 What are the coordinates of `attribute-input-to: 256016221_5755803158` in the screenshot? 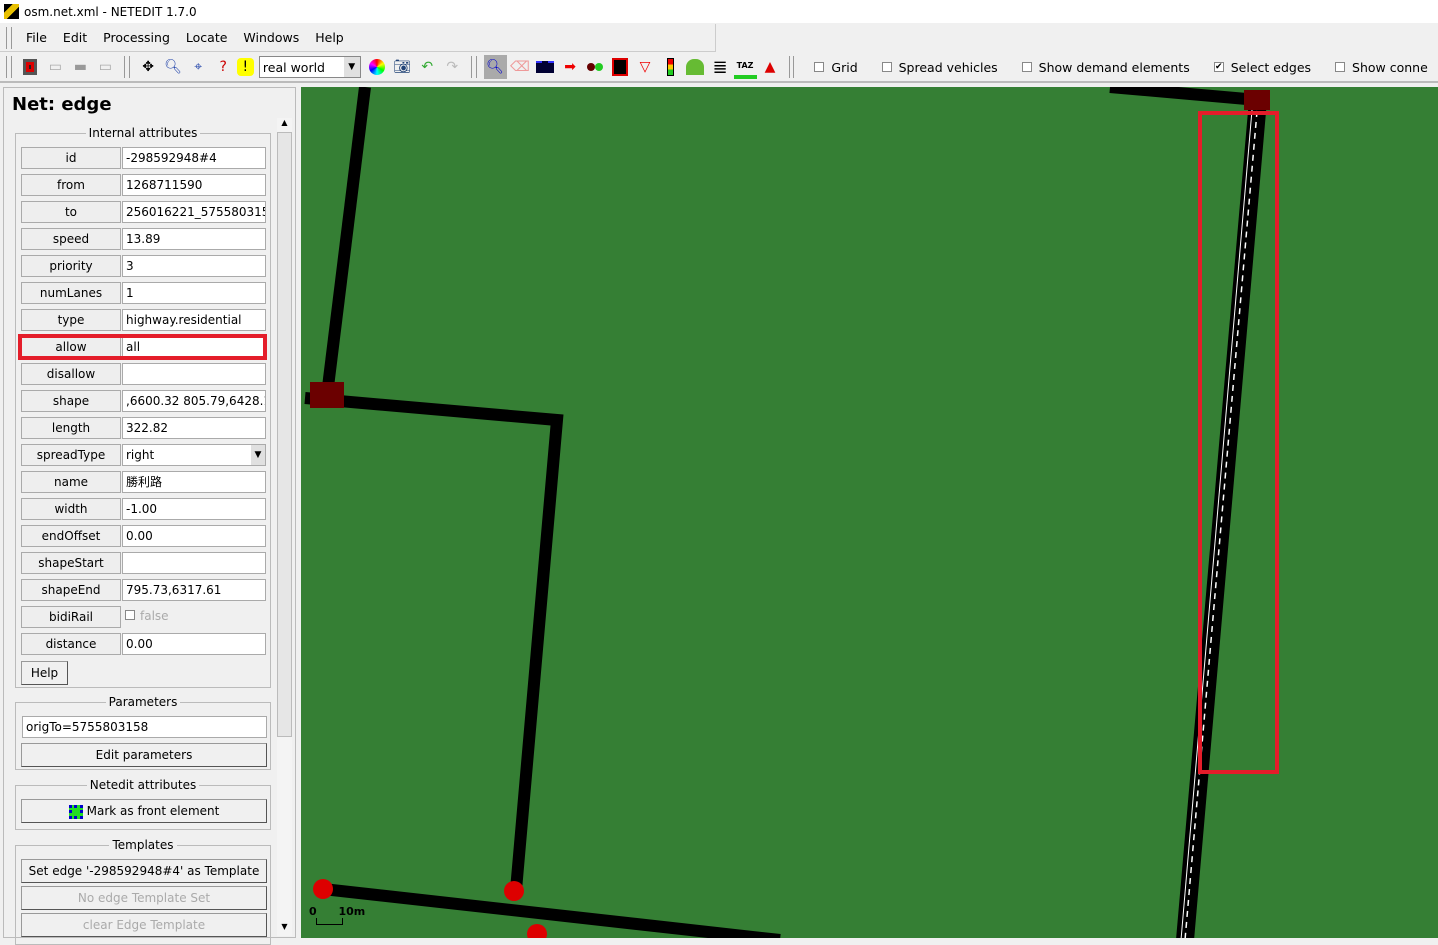 It's located at (194, 212).